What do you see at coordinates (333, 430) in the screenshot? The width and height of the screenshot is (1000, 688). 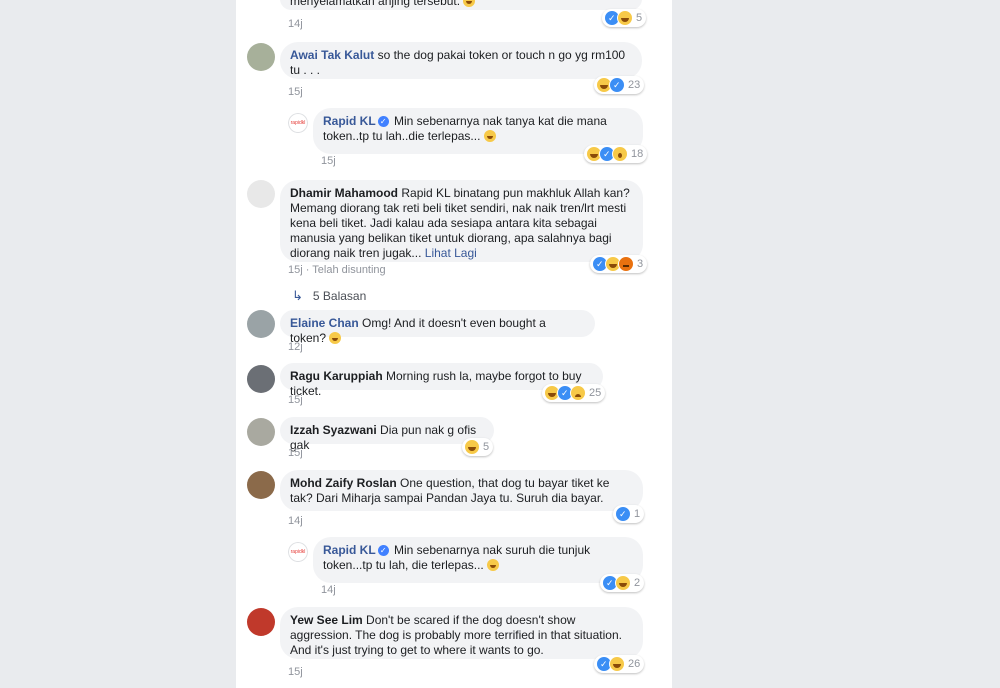 I see `comment-author: Izzah Syazwani` at bounding box center [333, 430].